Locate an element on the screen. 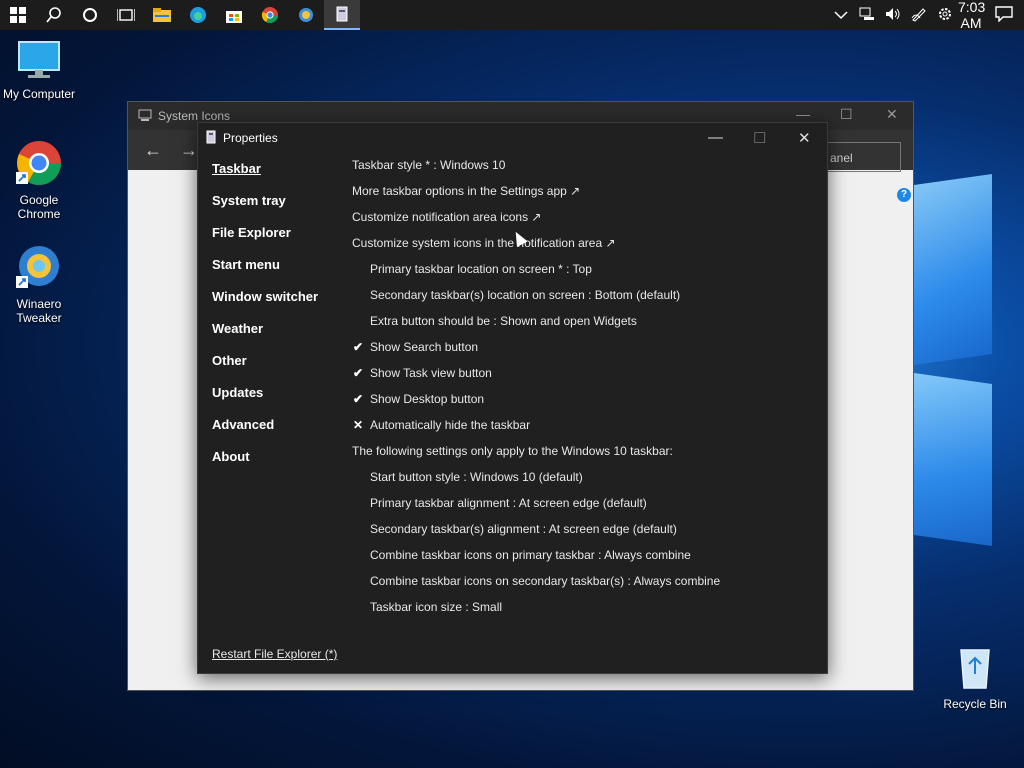  settings-gear-icon is located at coordinates (945, 15).